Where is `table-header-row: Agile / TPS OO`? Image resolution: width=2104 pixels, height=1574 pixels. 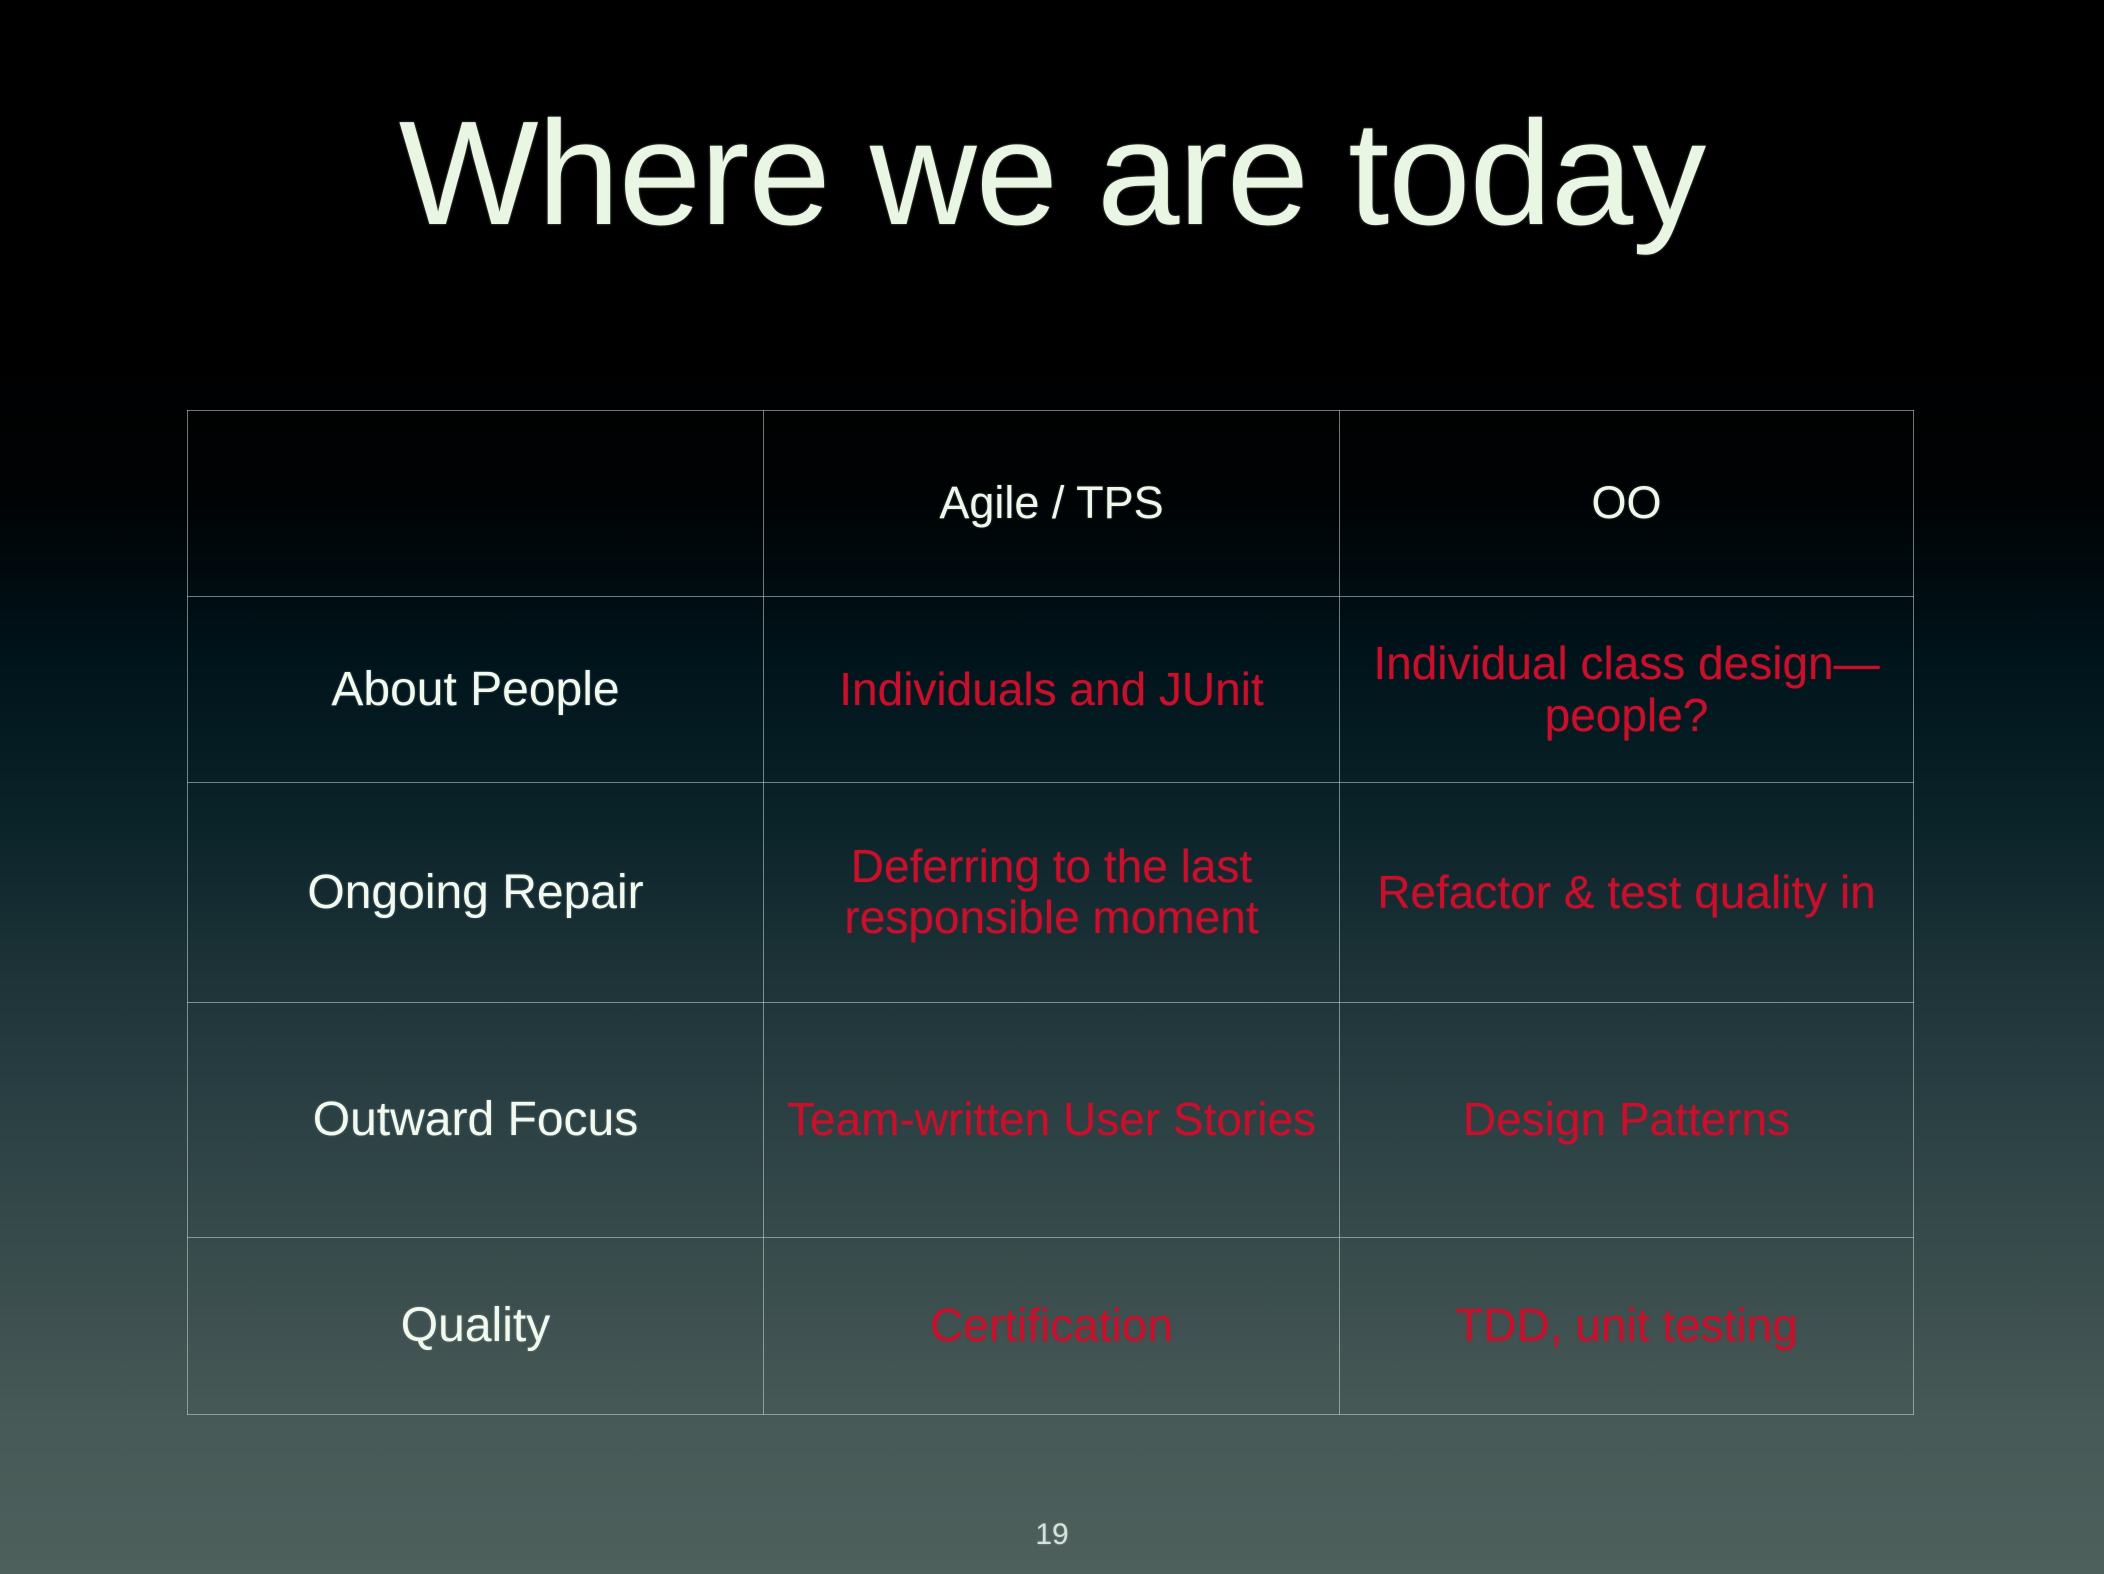 table-header-row: Agile / TPS OO is located at coordinates (1050, 503).